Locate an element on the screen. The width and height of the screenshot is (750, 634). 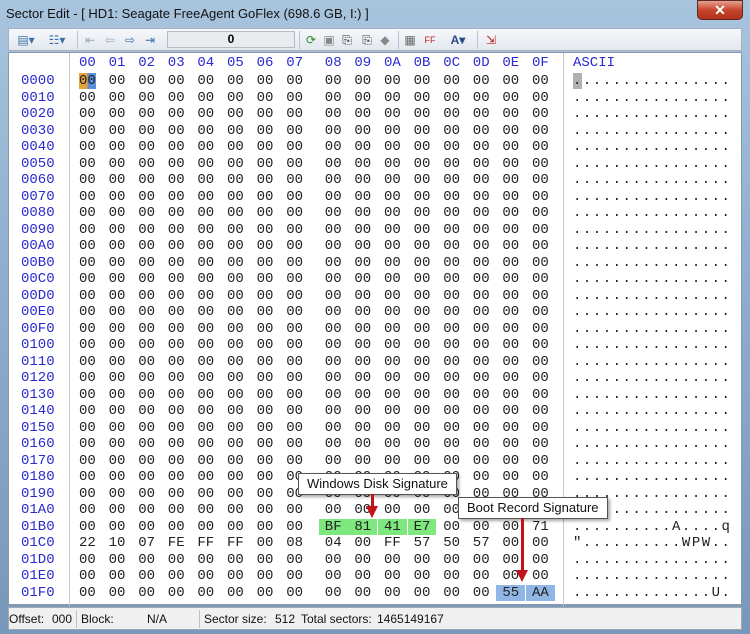
hex-byte: 50 is located at coordinates (451, 543).